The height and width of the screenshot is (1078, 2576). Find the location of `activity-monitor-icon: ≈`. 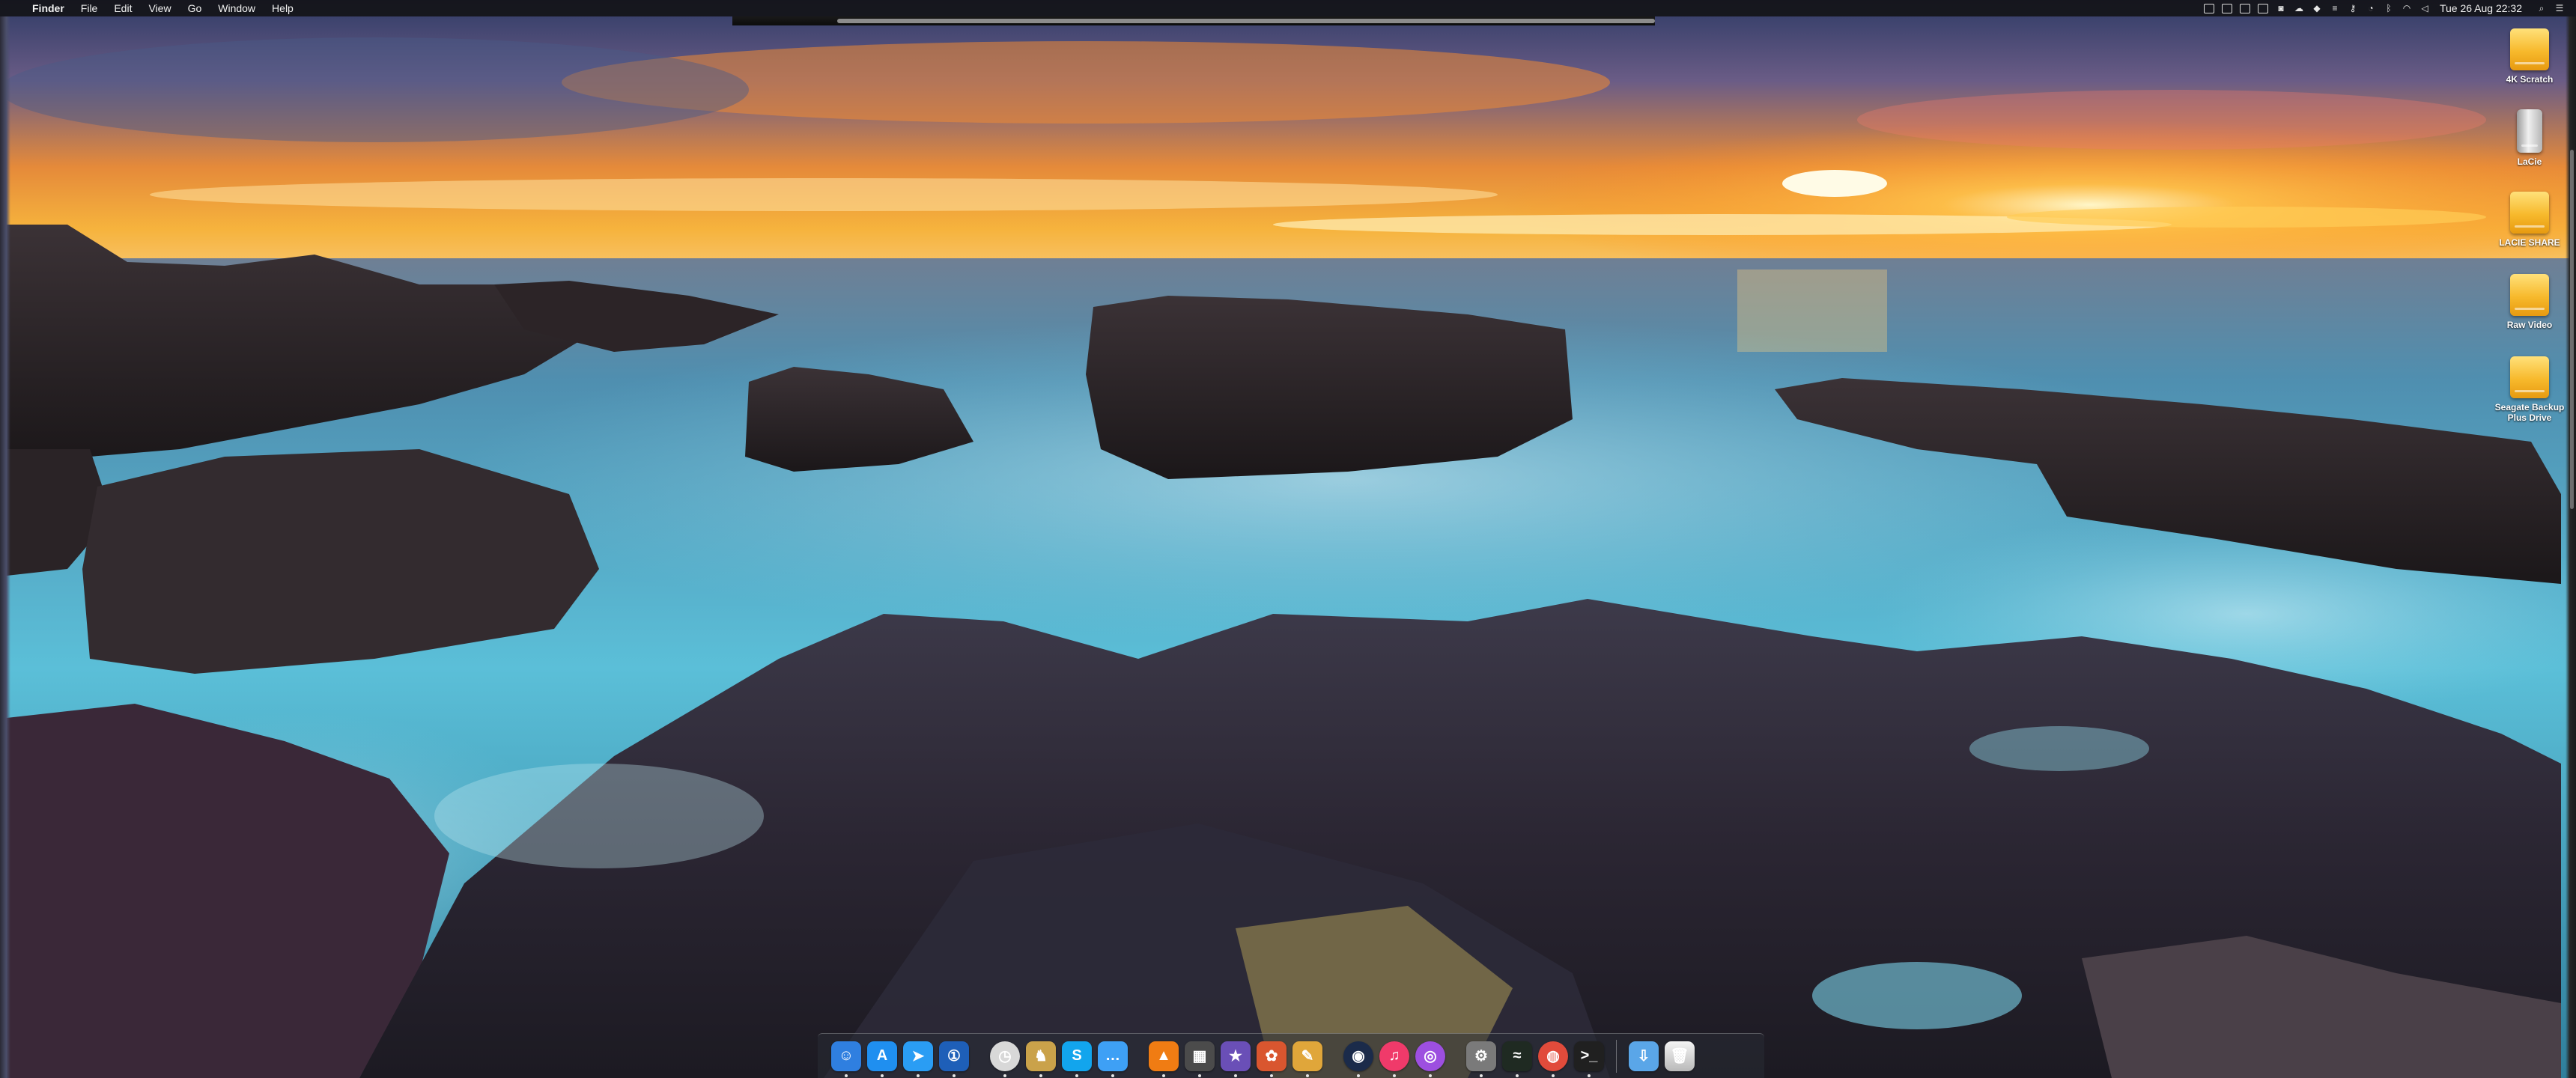

activity-monitor-icon: ≈ is located at coordinates (1517, 1056).